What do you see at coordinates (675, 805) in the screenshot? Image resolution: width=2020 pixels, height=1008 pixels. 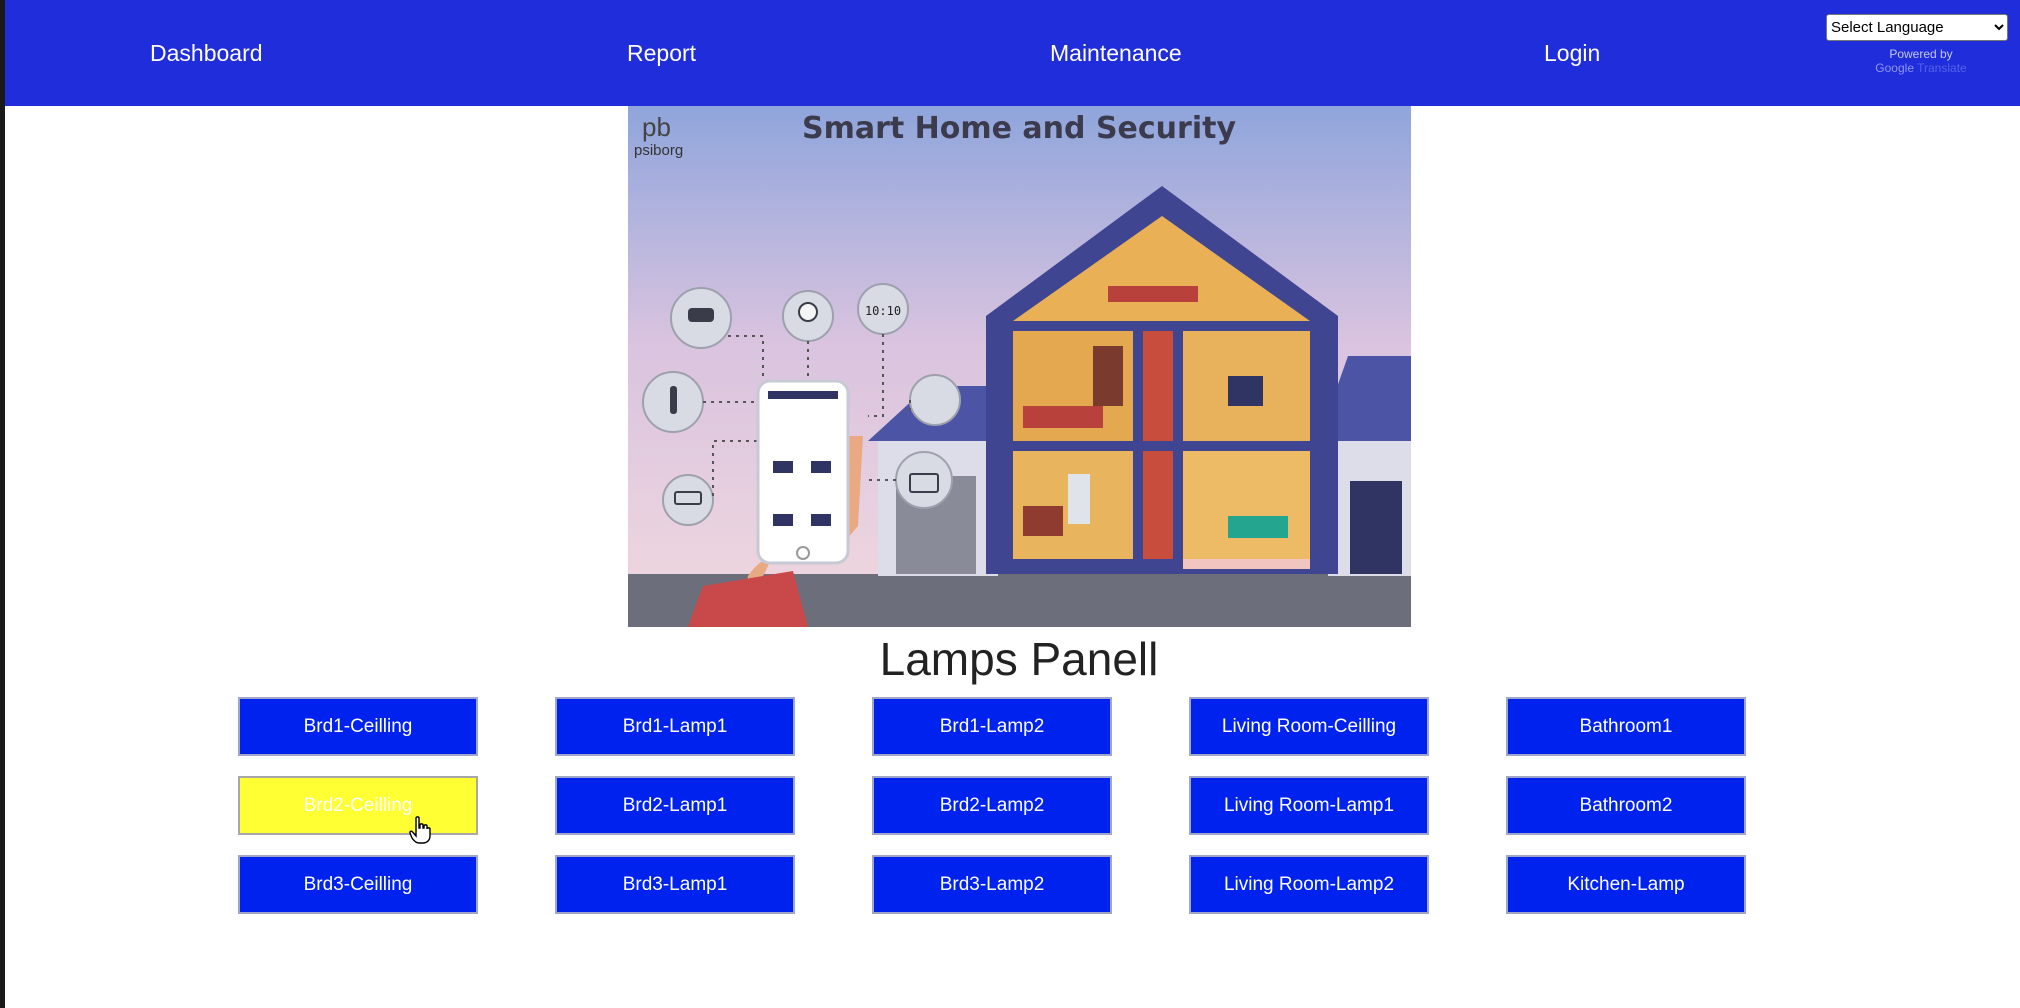 I see `lamp-button-brd2-lamp1: Brd2-Lamp1` at bounding box center [675, 805].